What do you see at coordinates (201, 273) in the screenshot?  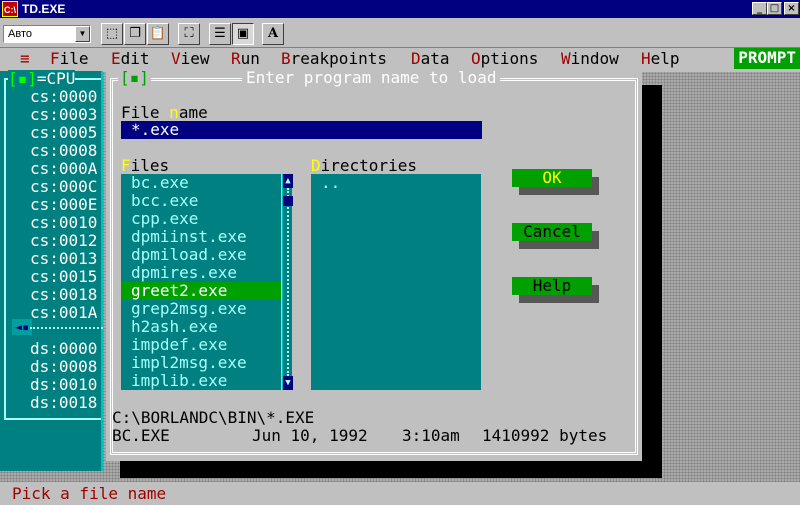 I see `file-item: dpmires.exe` at bounding box center [201, 273].